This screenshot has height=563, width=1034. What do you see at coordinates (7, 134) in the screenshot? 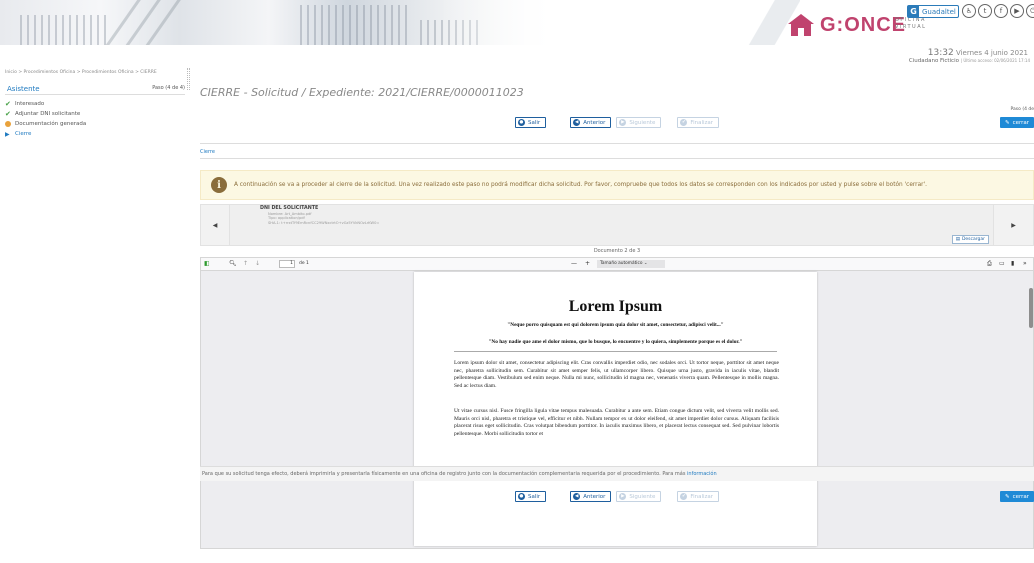
I see `play-arrow-icon: ▶` at bounding box center [7, 134].